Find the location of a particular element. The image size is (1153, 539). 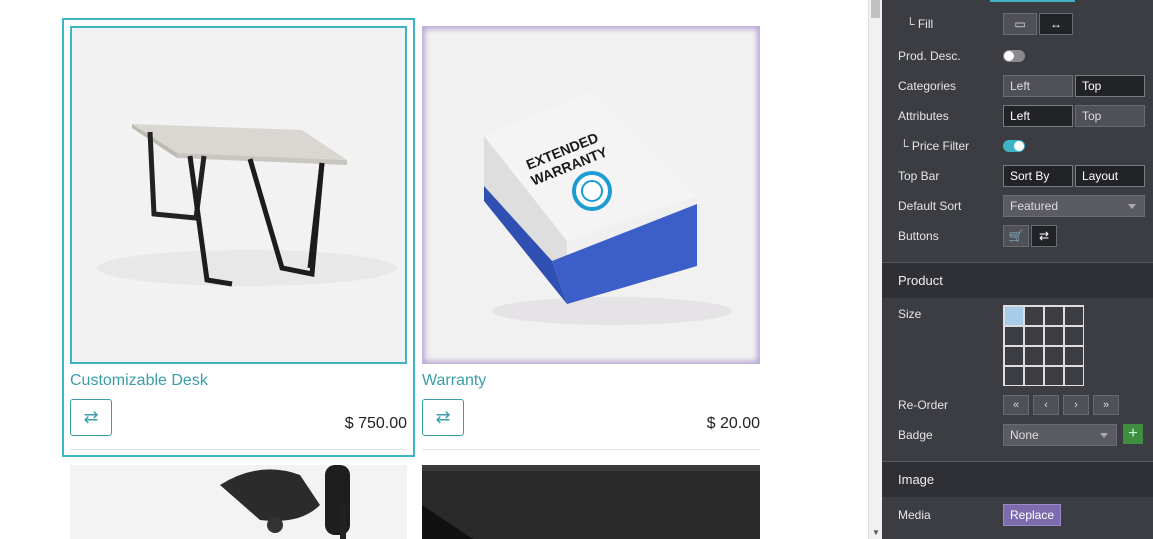

plus-icon: + is located at coordinates (1133, 433).